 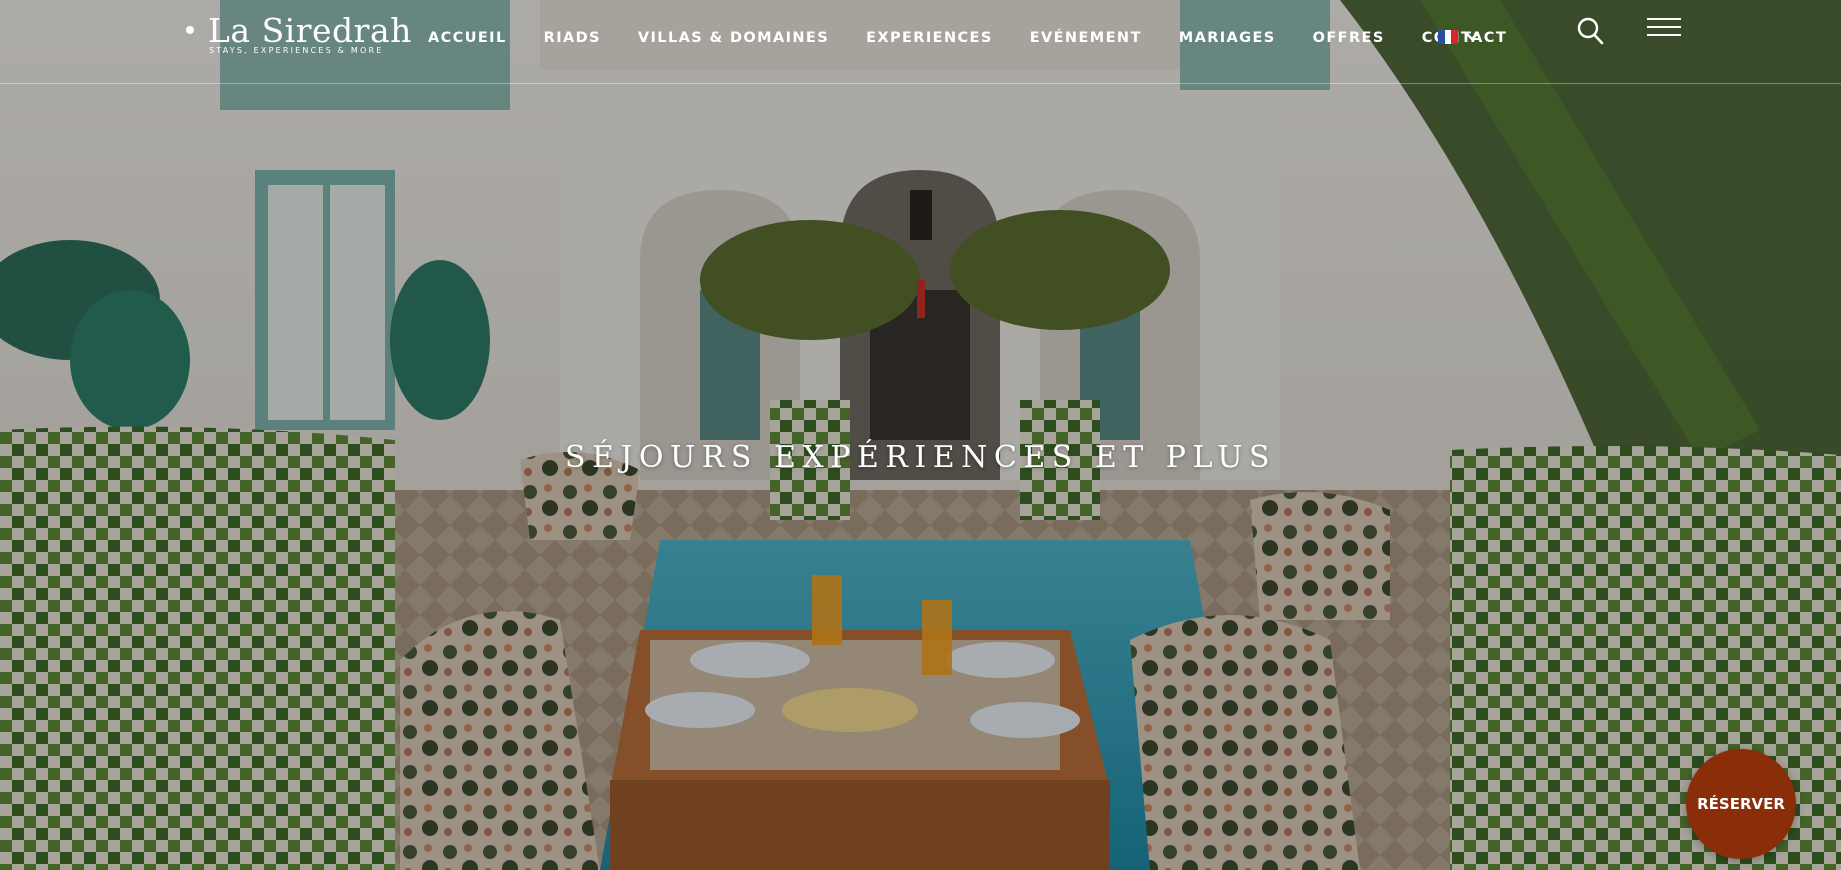 What do you see at coordinates (183, 36) in the screenshot?
I see `crescent-moon-icon` at bounding box center [183, 36].